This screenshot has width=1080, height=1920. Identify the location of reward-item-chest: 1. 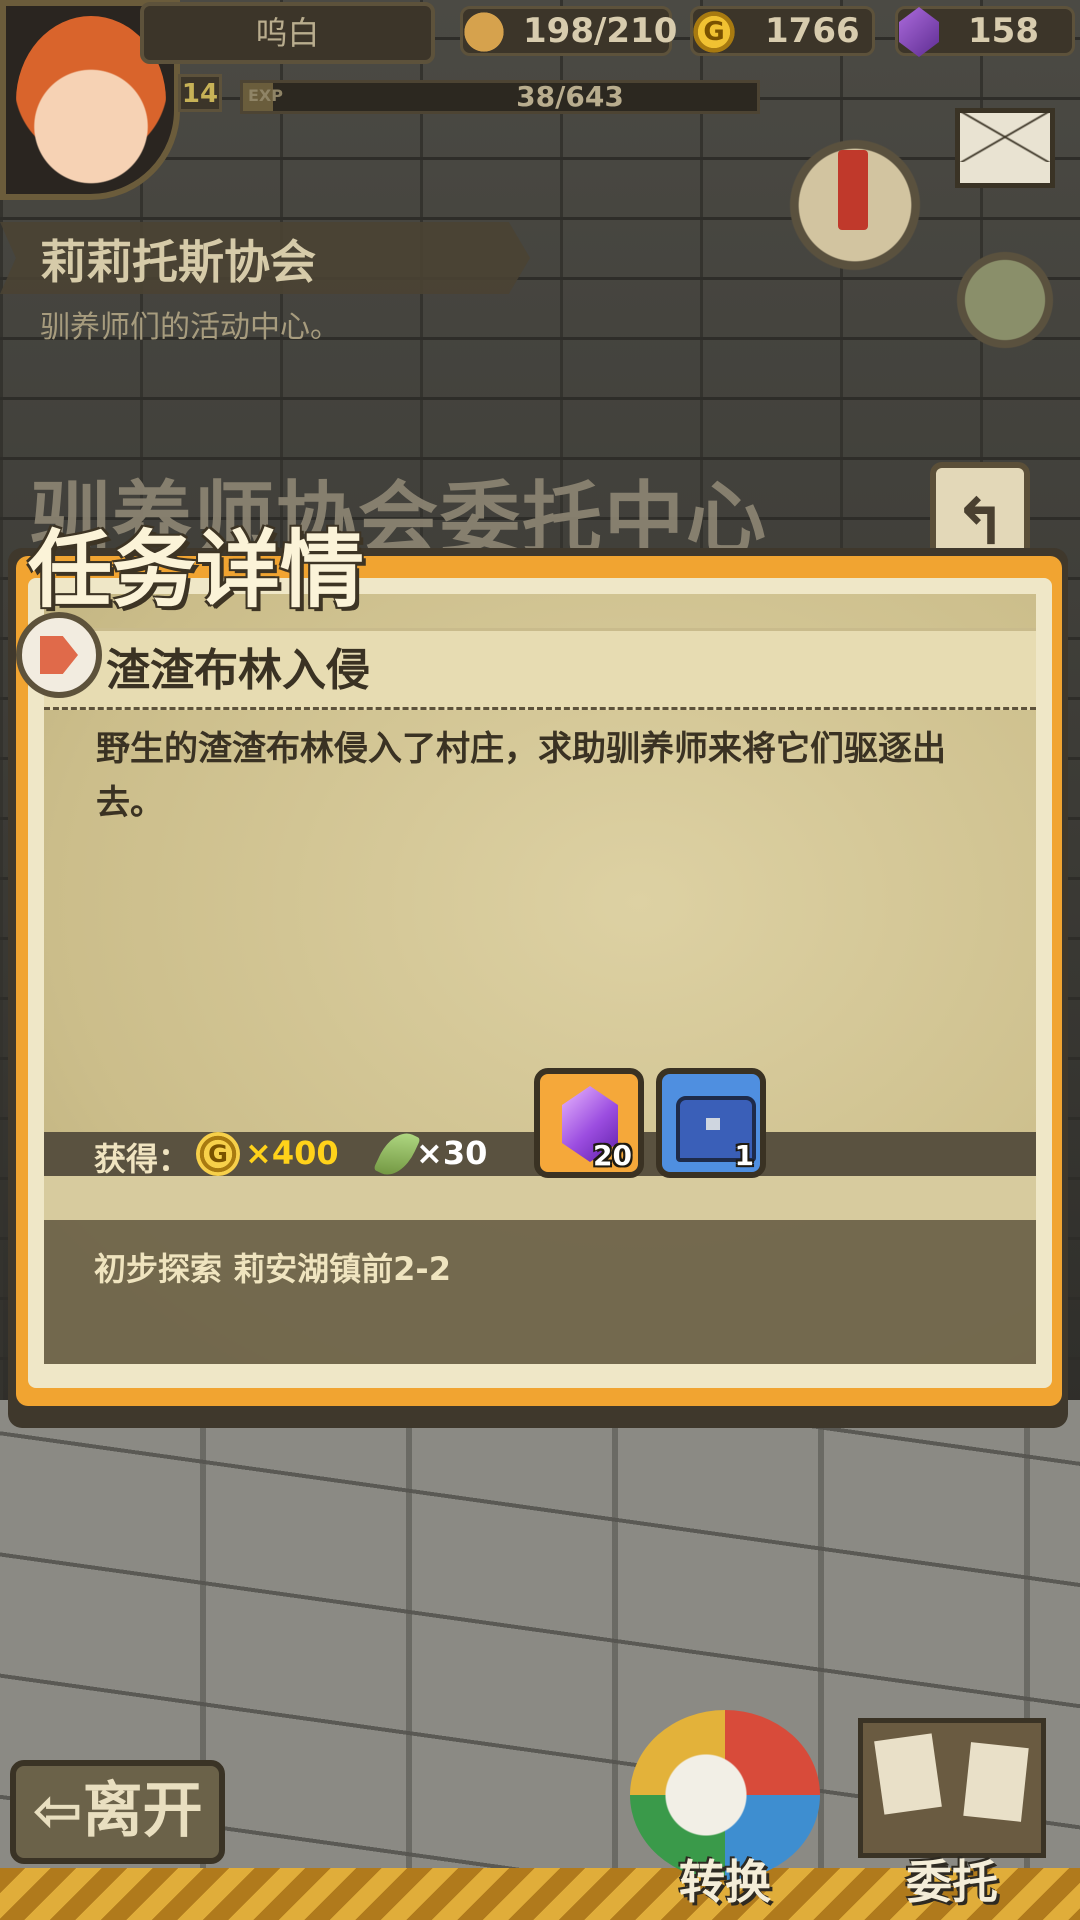
(711, 1123).